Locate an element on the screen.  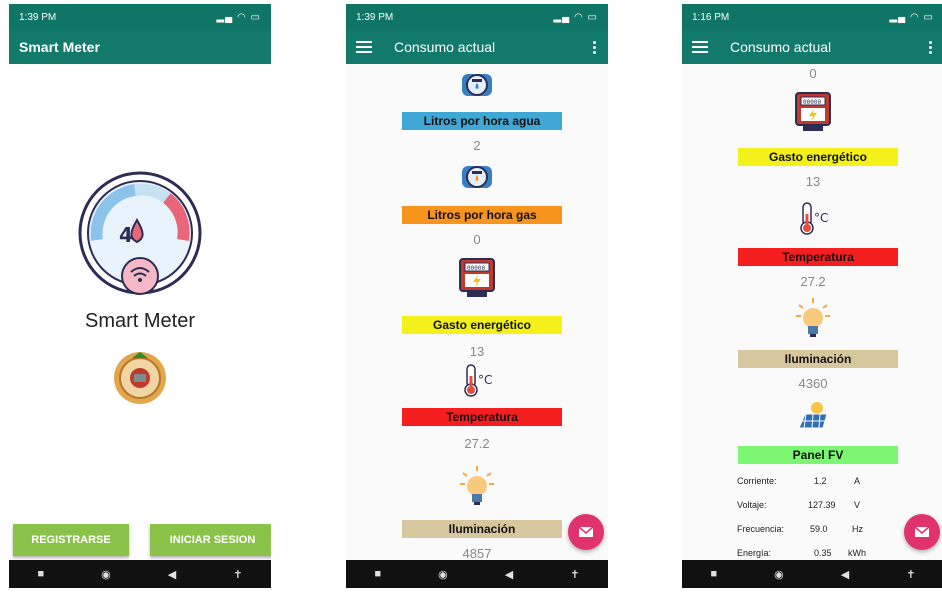
login-button: INICIAR SESION is located at coordinates (210, 540).